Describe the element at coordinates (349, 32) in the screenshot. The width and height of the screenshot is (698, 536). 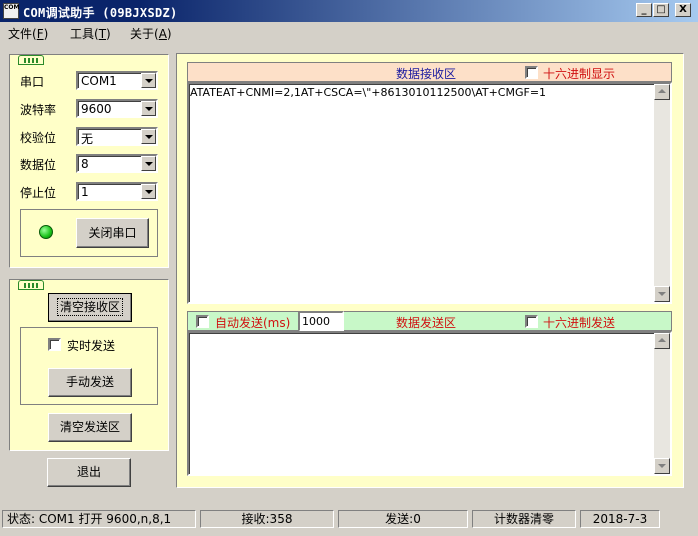
I see `menu-bar: 文件(F) 工具(T) 关于(A)` at that location.